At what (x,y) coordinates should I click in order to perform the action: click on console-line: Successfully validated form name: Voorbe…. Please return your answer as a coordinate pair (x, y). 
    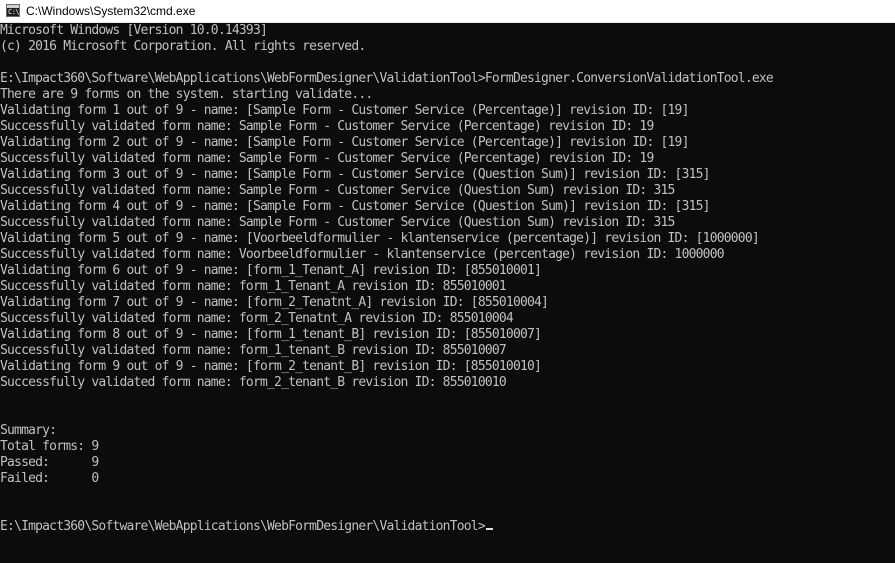
    Looking at the image, I should click on (362, 254).